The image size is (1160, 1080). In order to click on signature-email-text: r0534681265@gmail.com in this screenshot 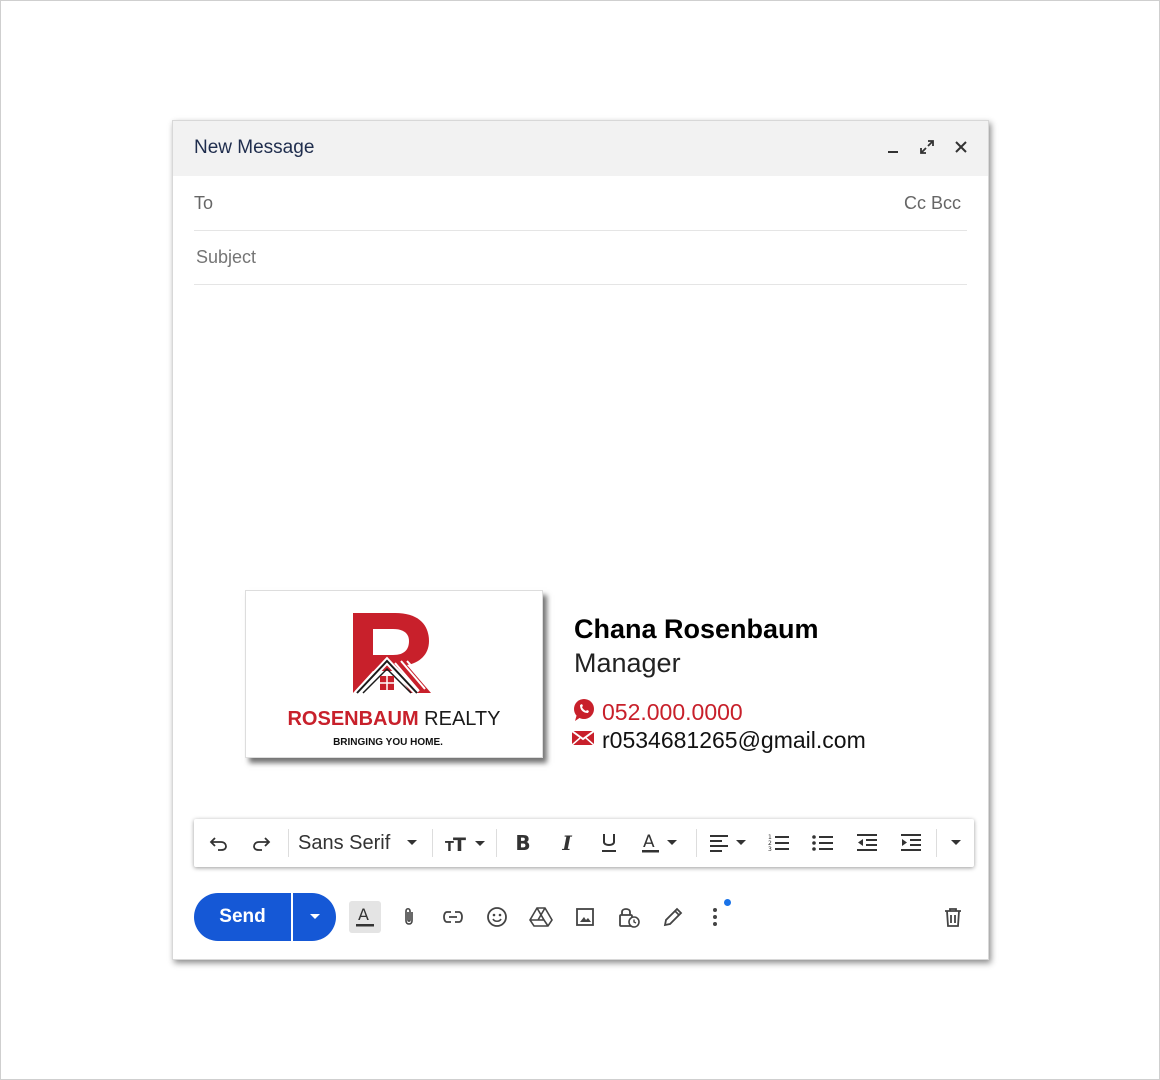, I will do `click(734, 740)`.